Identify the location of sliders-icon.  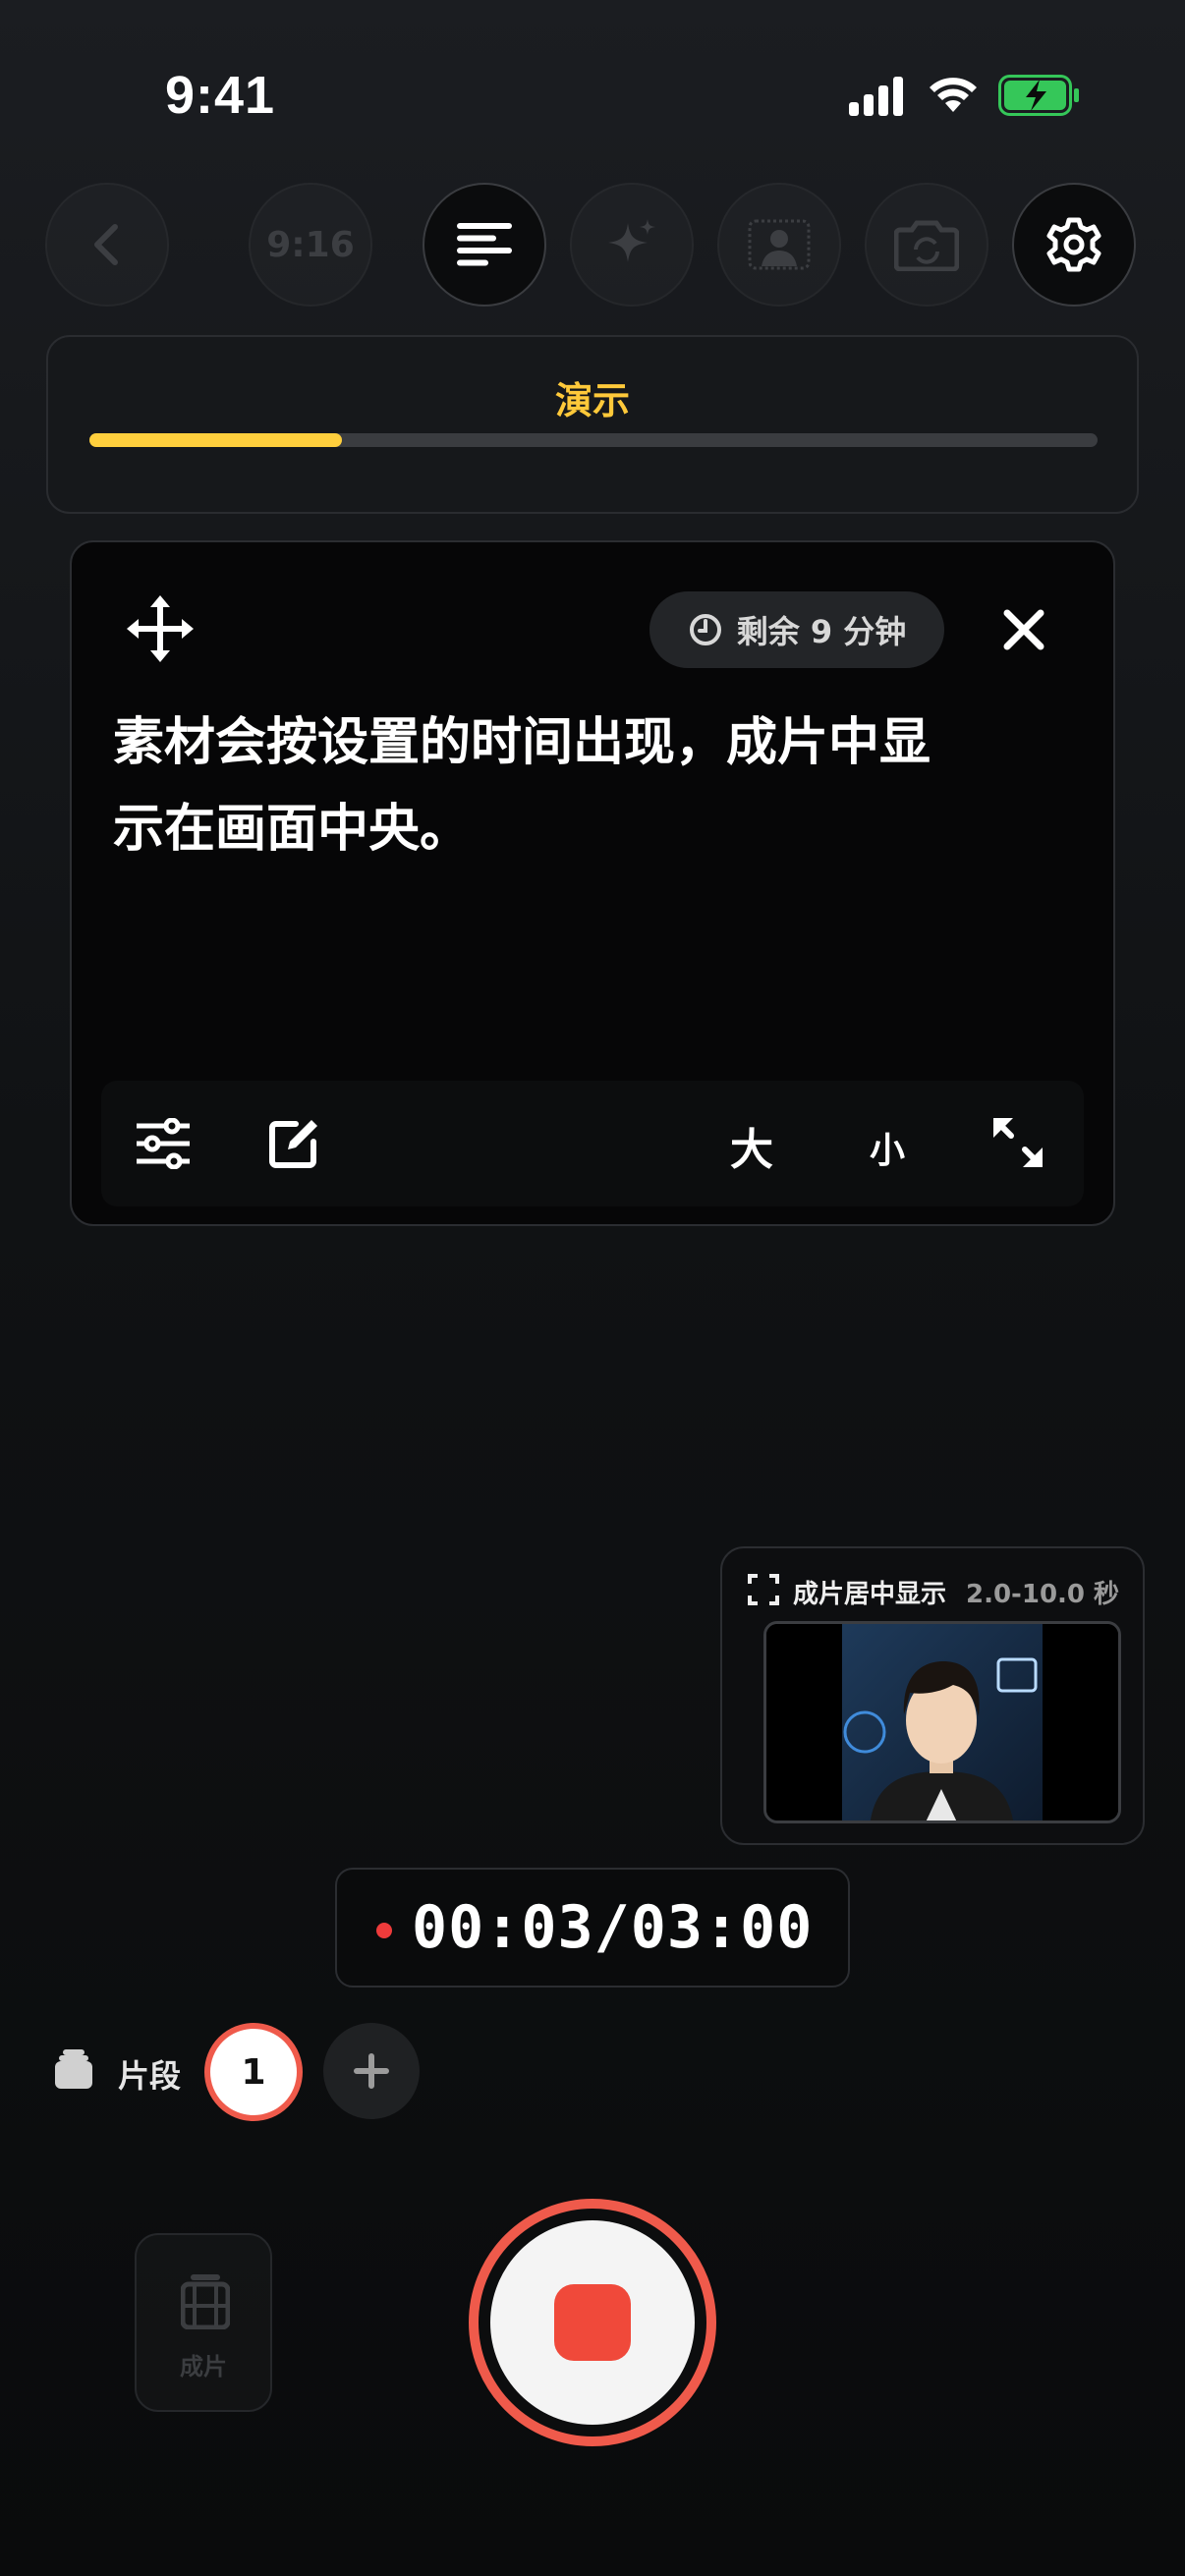
(164, 1143).